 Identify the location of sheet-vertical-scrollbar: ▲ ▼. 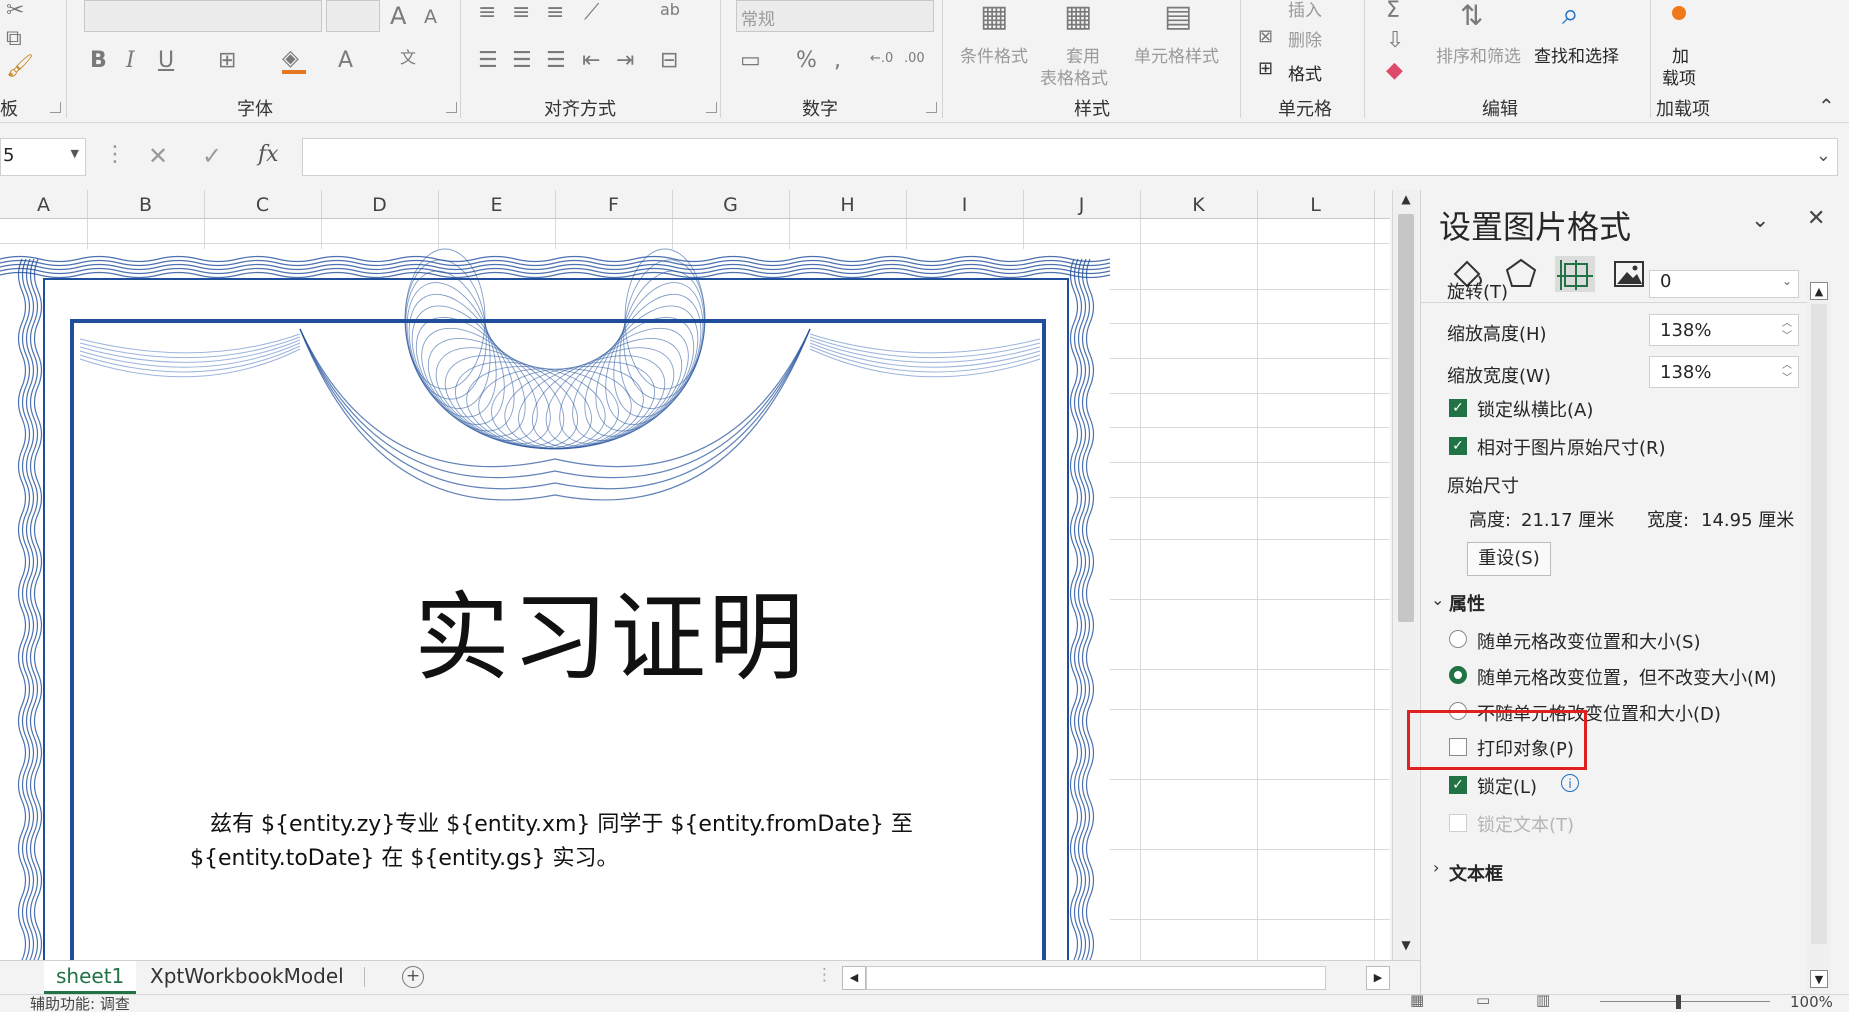
(1405, 575).